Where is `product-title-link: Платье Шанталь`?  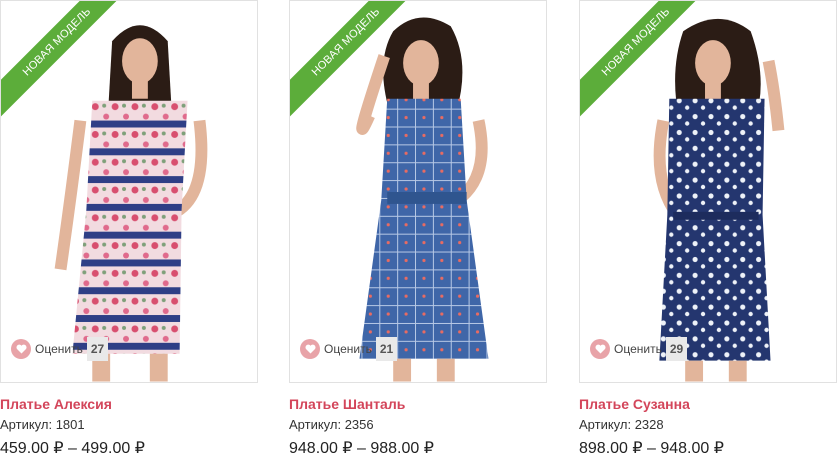 product-title-link: Платье Шанталь is located at coordinates (347, 404).